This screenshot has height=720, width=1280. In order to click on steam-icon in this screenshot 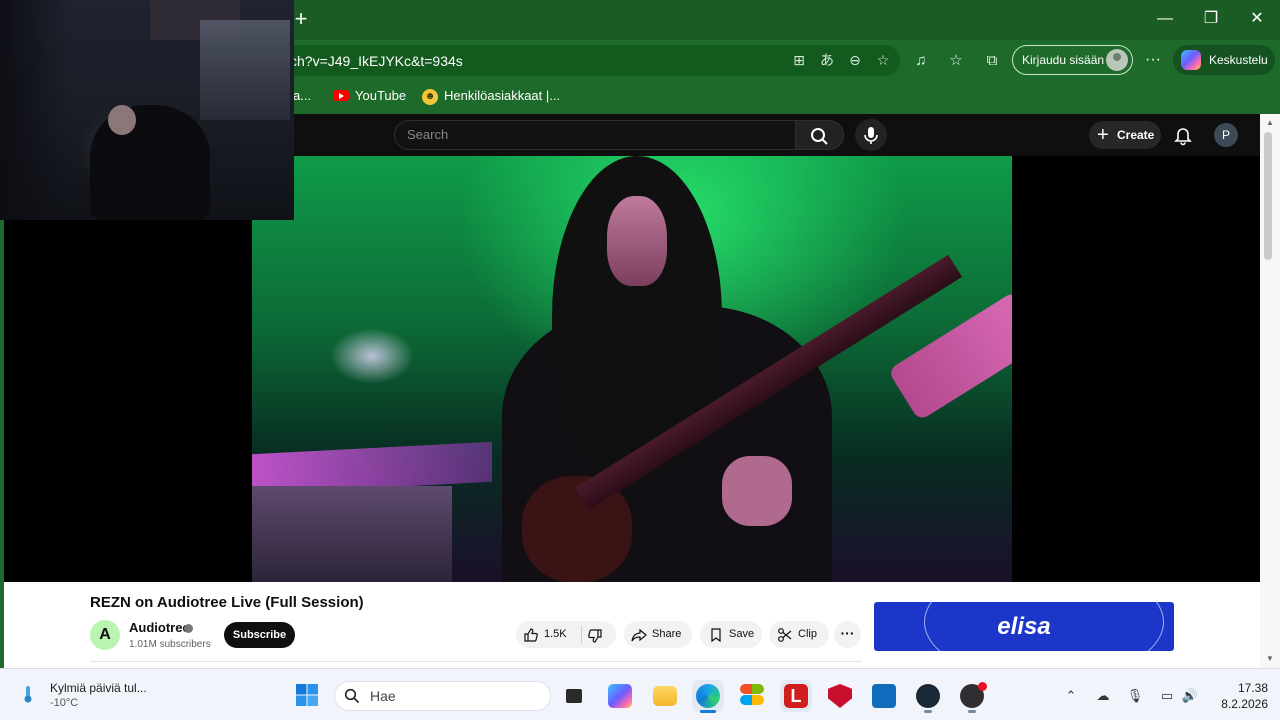, I will do `click(928, 696)`.